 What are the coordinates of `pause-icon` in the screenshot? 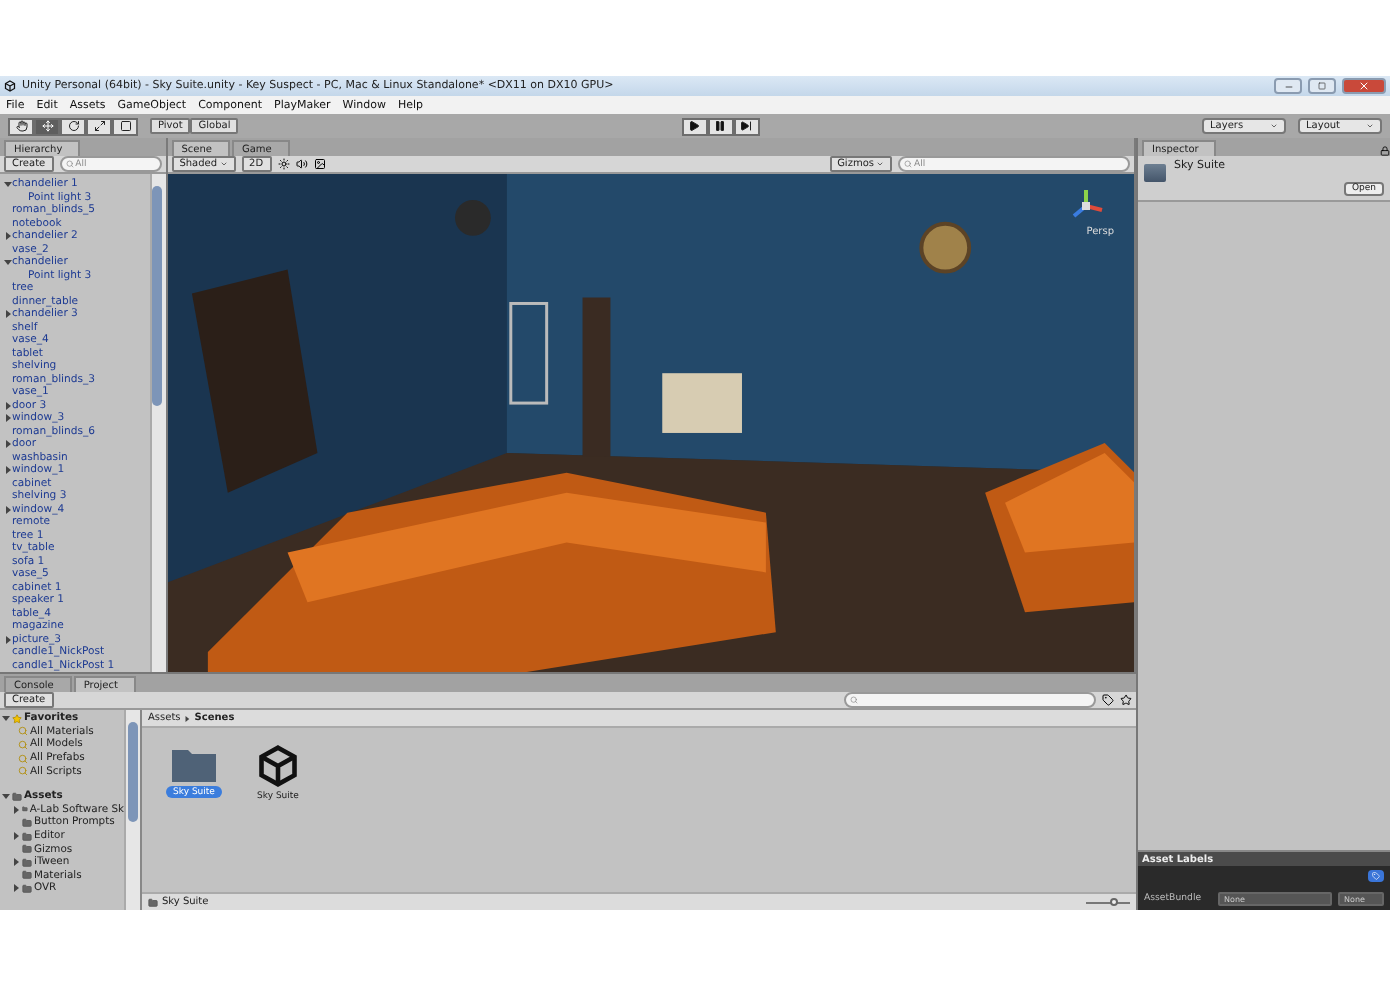 It's located at (720, 126).